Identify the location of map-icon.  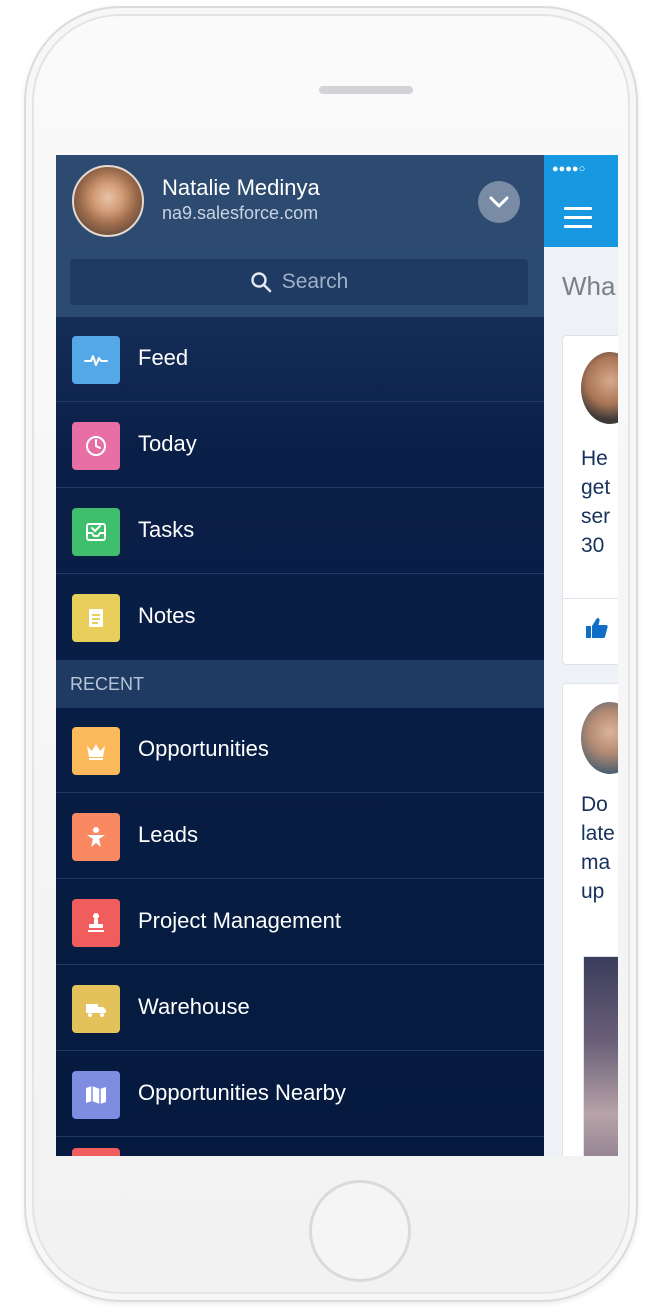
(96, 1095).